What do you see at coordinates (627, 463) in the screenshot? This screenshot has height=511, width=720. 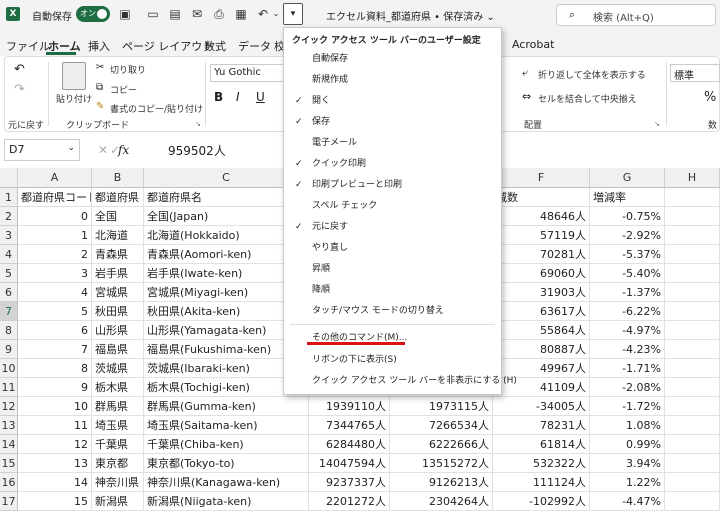 I see `cell-g15: 3.94%` at bounding box center [627, 463].